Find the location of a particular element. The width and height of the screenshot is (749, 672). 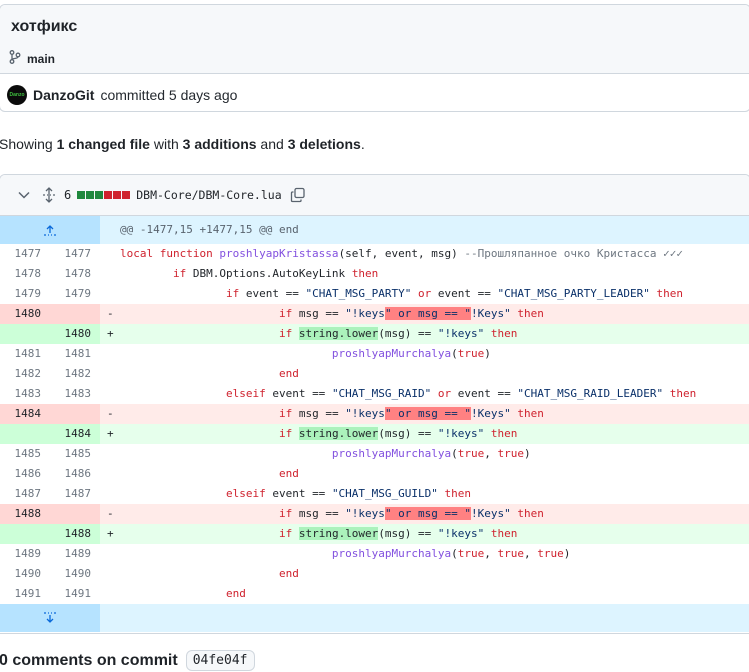

chevron-down-icon is located at coordinates (26, 195).